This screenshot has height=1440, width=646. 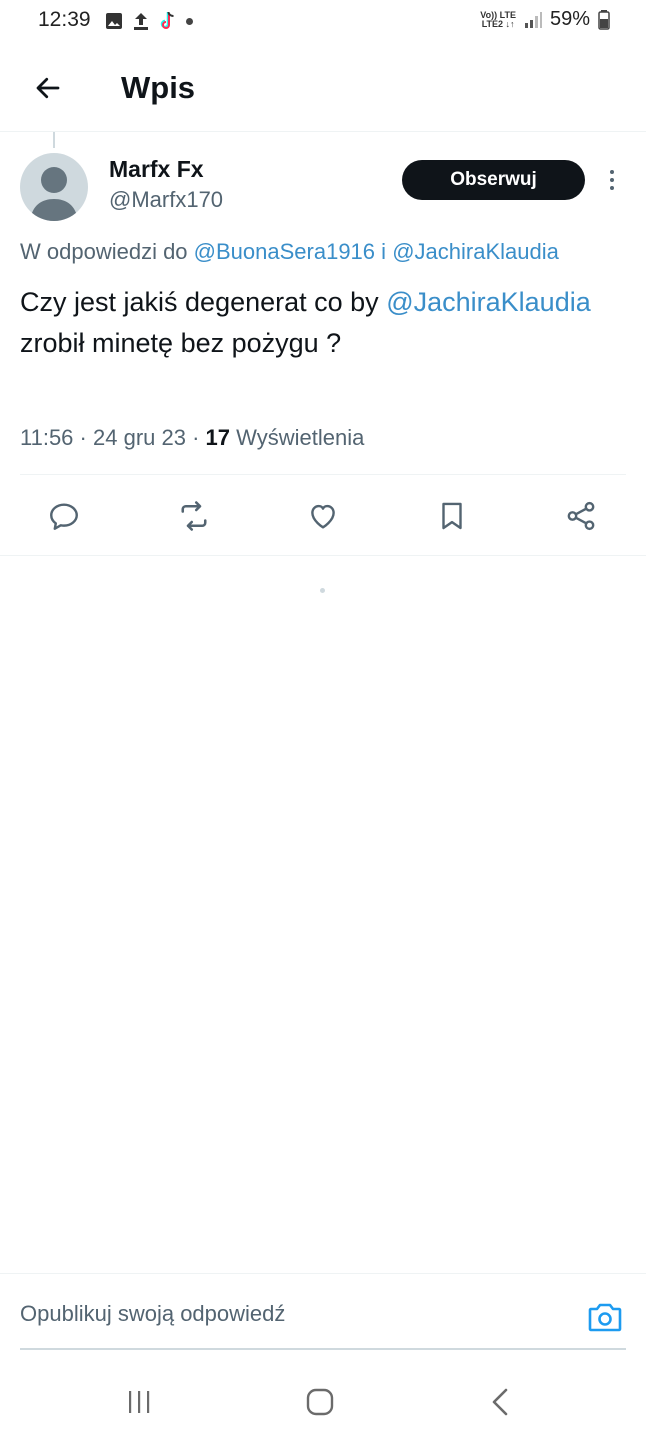 What do you see at coordinates (290, 1314) in the screenshot?
I see `reply-input` at bounding box center [290, 1314].